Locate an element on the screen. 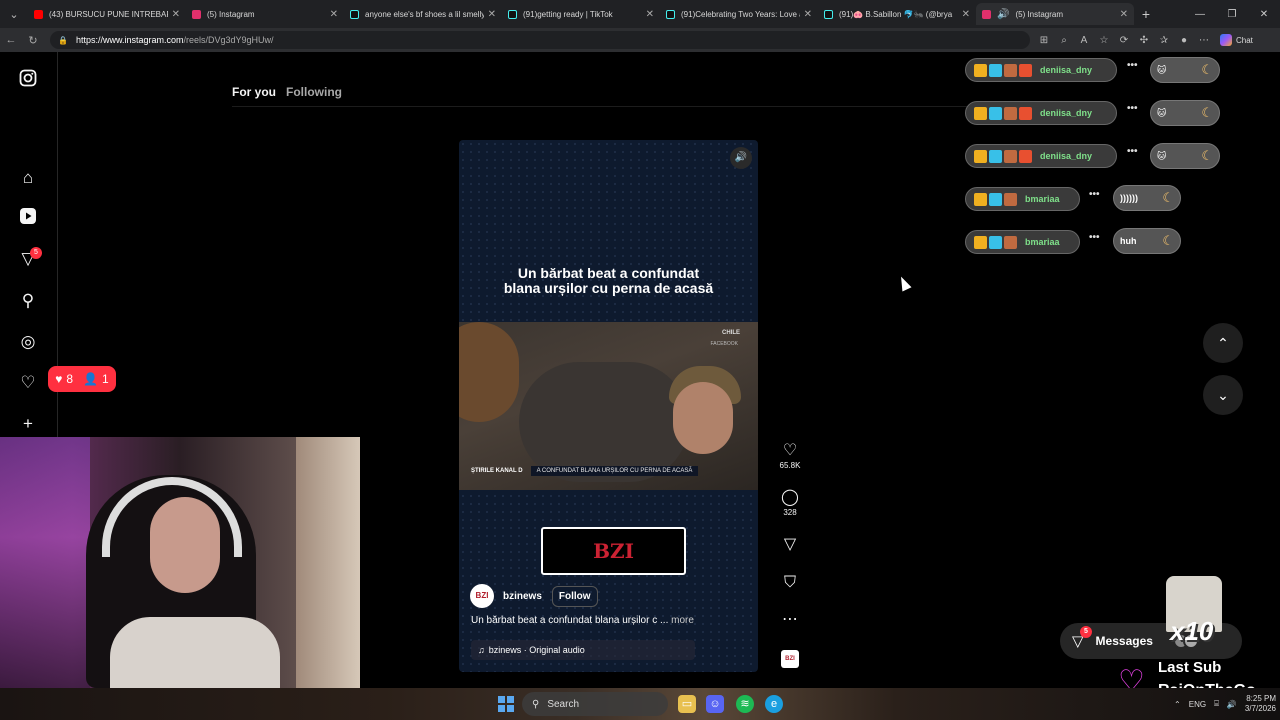  share-paper-plane-icon: ▽ is located at coordinates (790, 545).